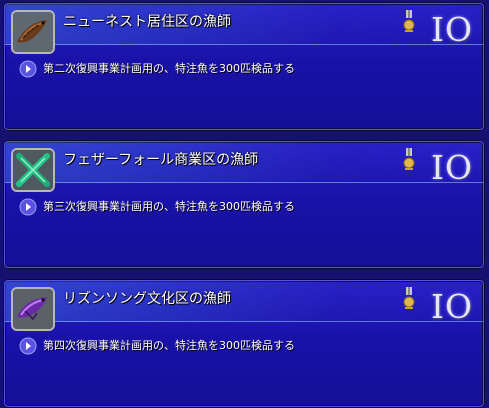  What do you see at coordinates (169, 206) in the screenshot?
I see `objective-text: 第三次復興事業計画用の、特注魚を300匹検品する` at bounding box center [169, 206].